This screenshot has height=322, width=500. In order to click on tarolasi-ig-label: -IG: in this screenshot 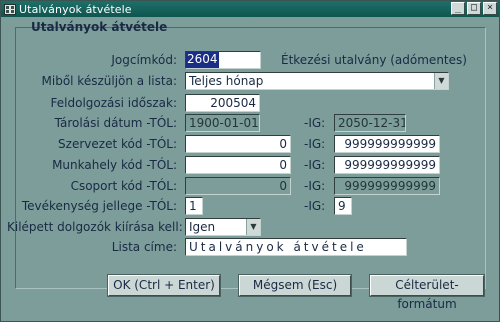, I will do `click(315, 123)`.